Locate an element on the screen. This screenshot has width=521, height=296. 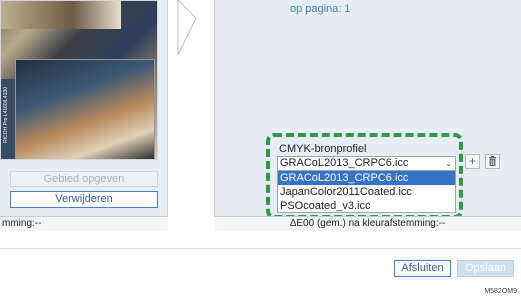
preview-image-strip: RICOH Pro L4160/L4130 is located at coordinates (8, 119).